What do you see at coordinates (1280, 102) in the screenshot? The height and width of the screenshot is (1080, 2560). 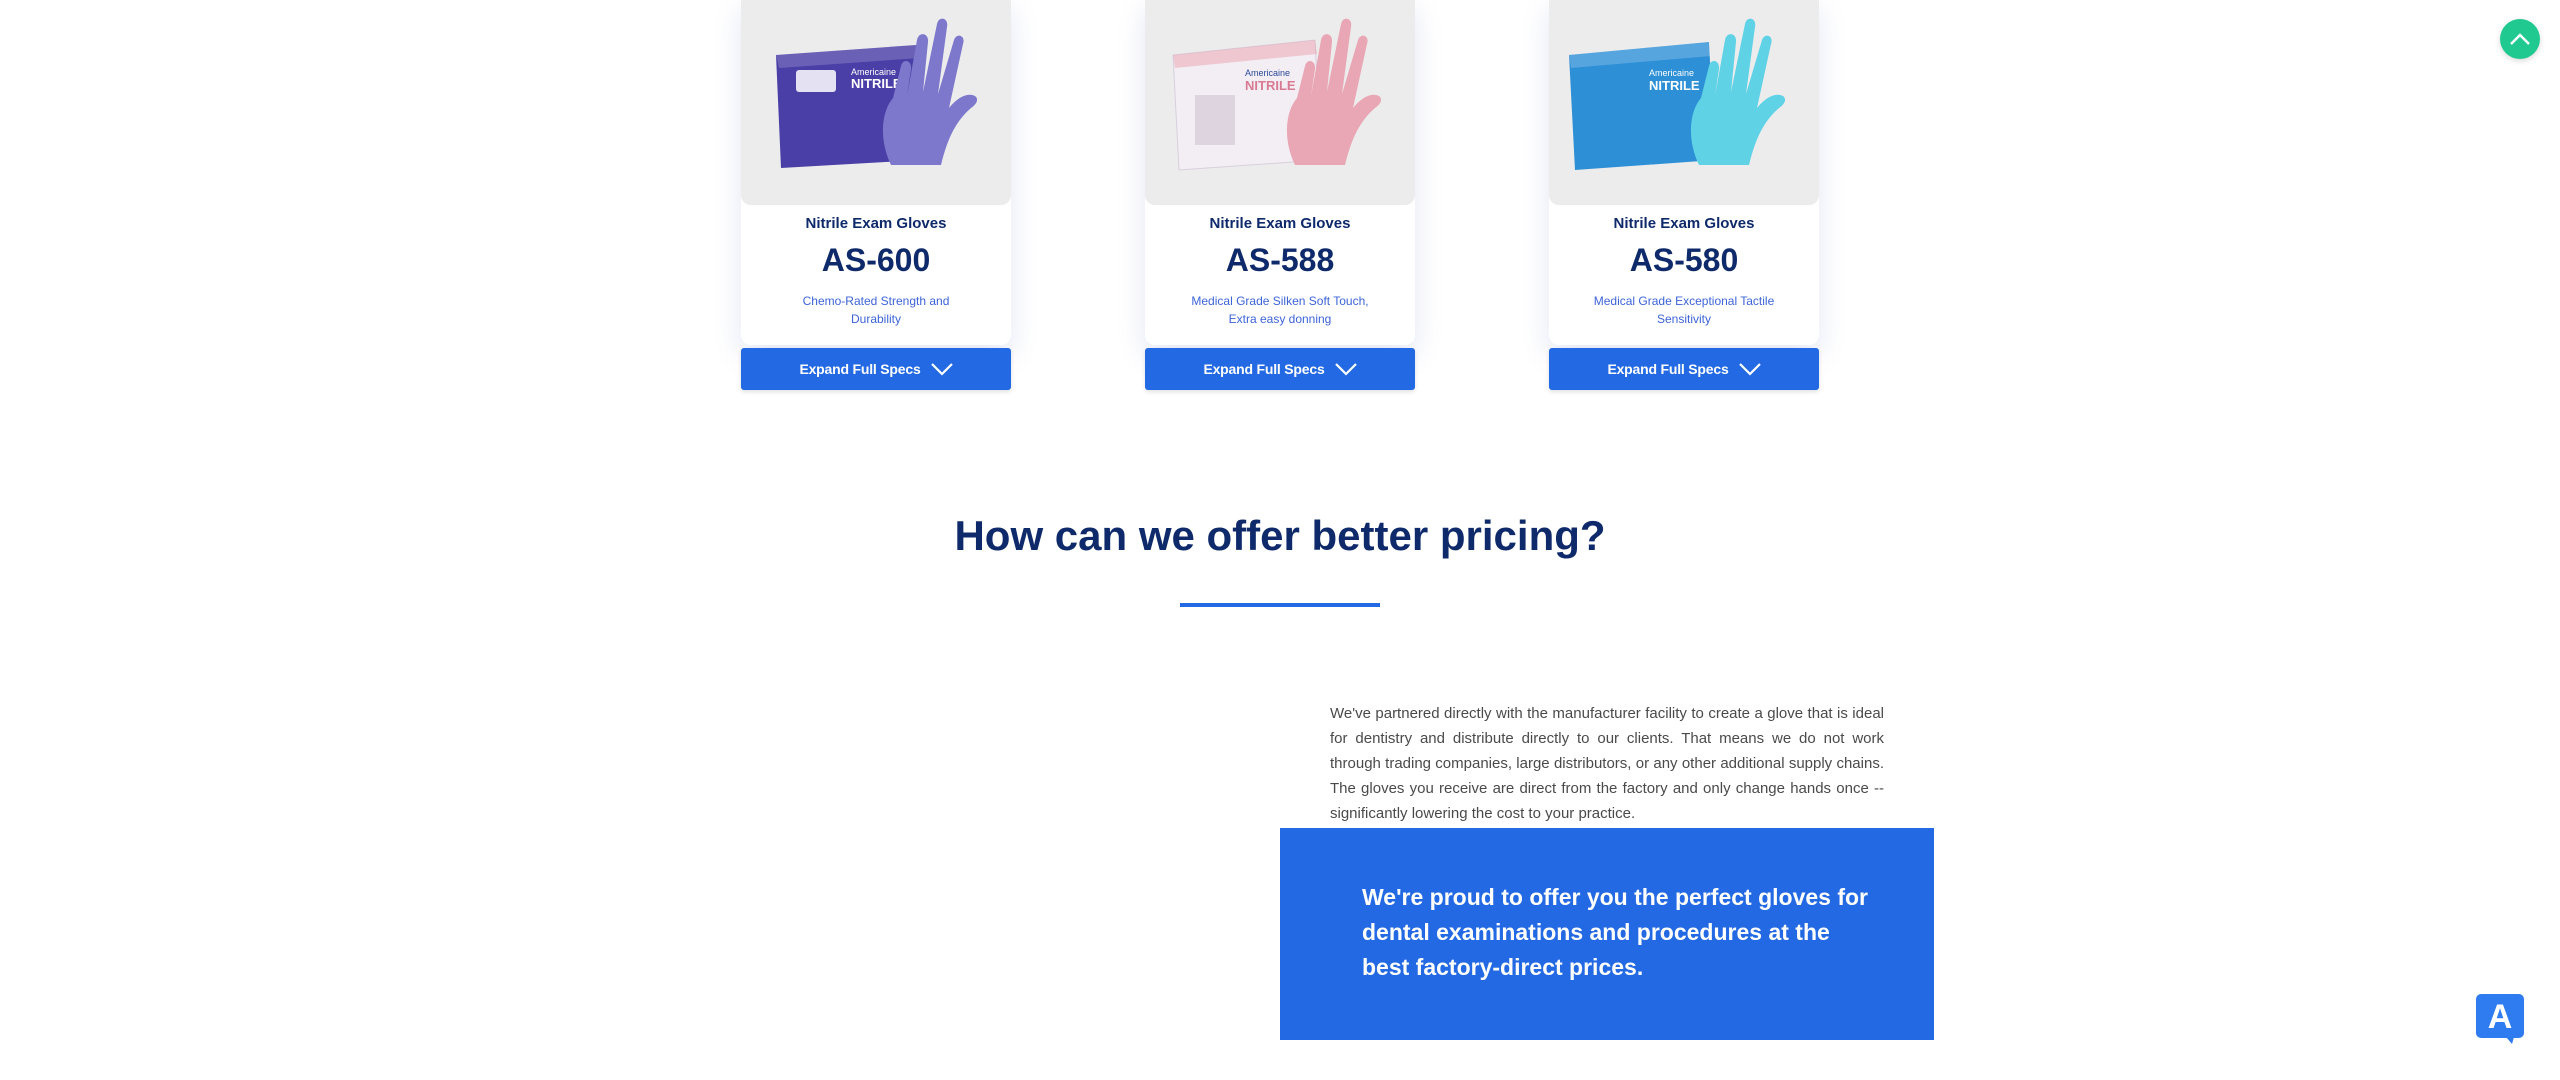 I see `product-image-as-588: Americaine NITRILE` at bounding box center [1280, 102].